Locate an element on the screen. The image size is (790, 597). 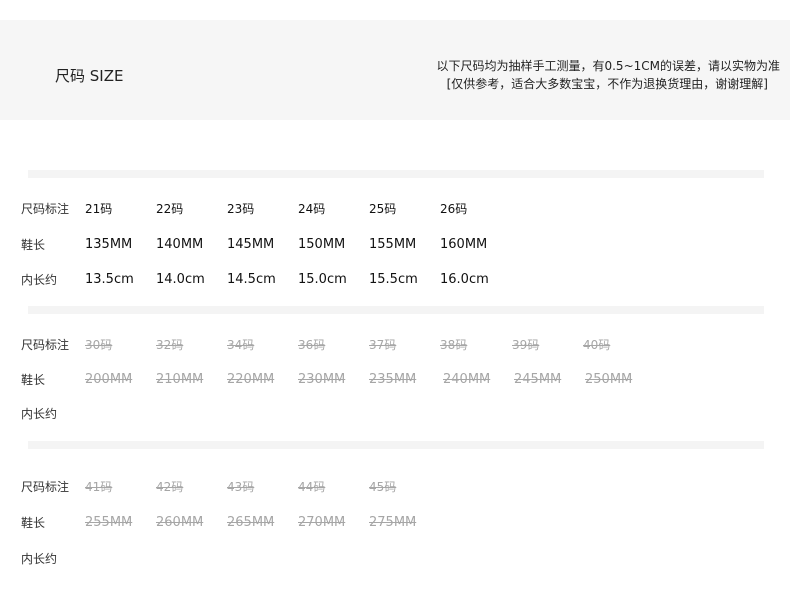
size-cell: 39码 is located at coordinates (526, 345).